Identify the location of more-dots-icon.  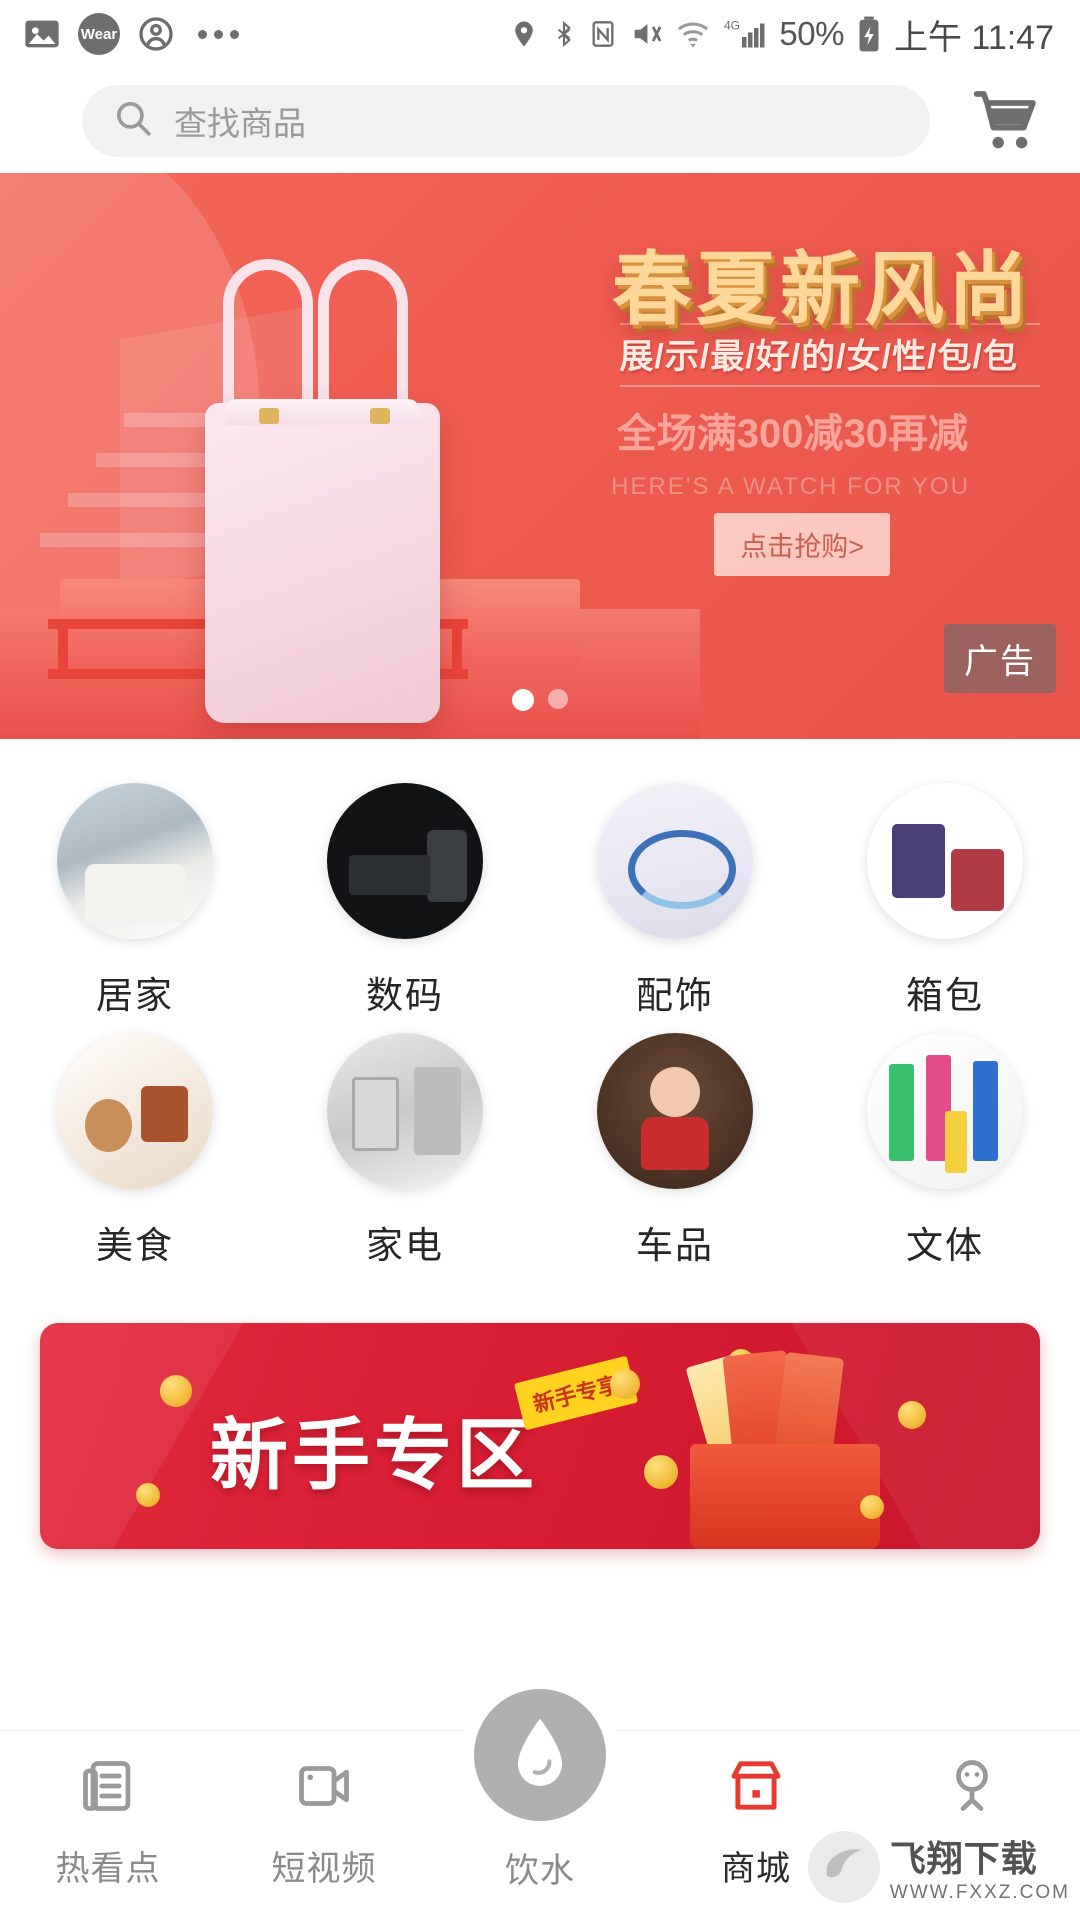
(218, 34).